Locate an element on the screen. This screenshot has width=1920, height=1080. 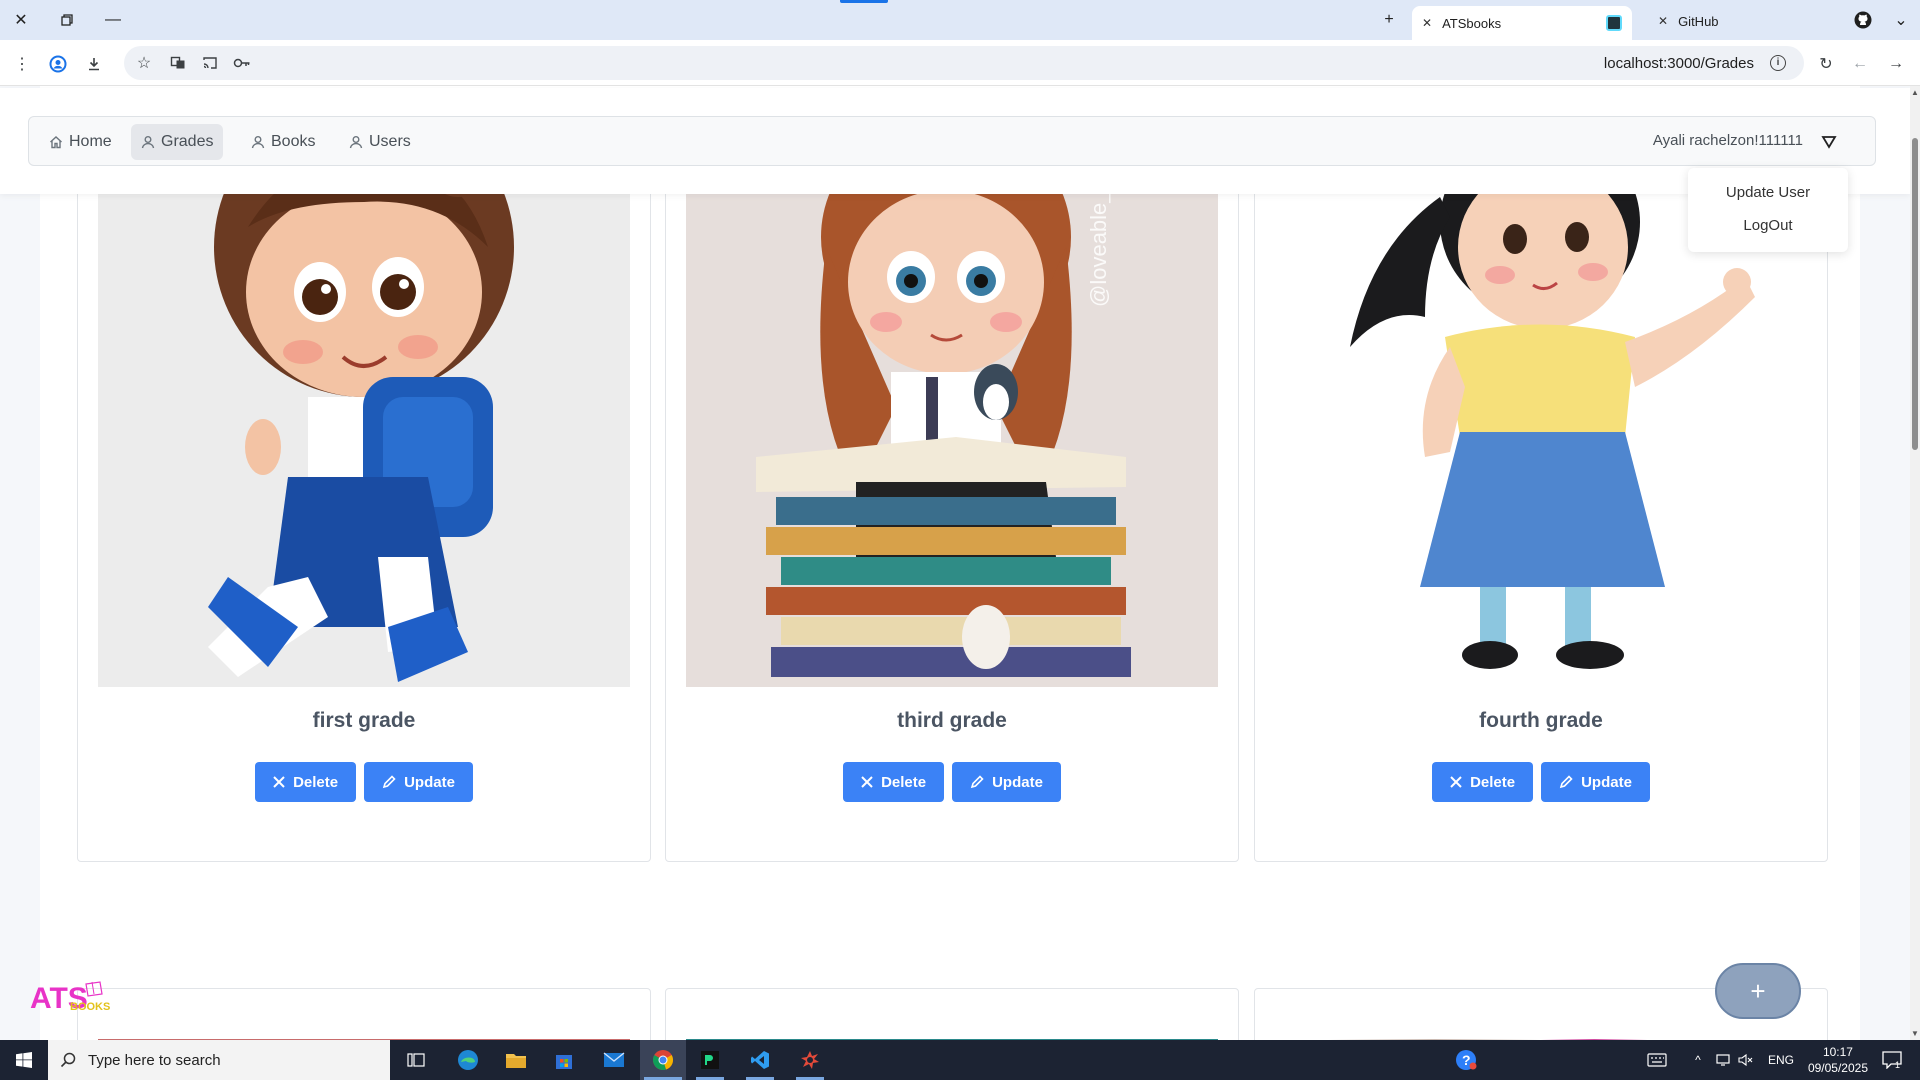
browser-toolbar: ⋮ ☆ localhost:3000/Grades i ↻ ← → is located at coordinates (960, 63).